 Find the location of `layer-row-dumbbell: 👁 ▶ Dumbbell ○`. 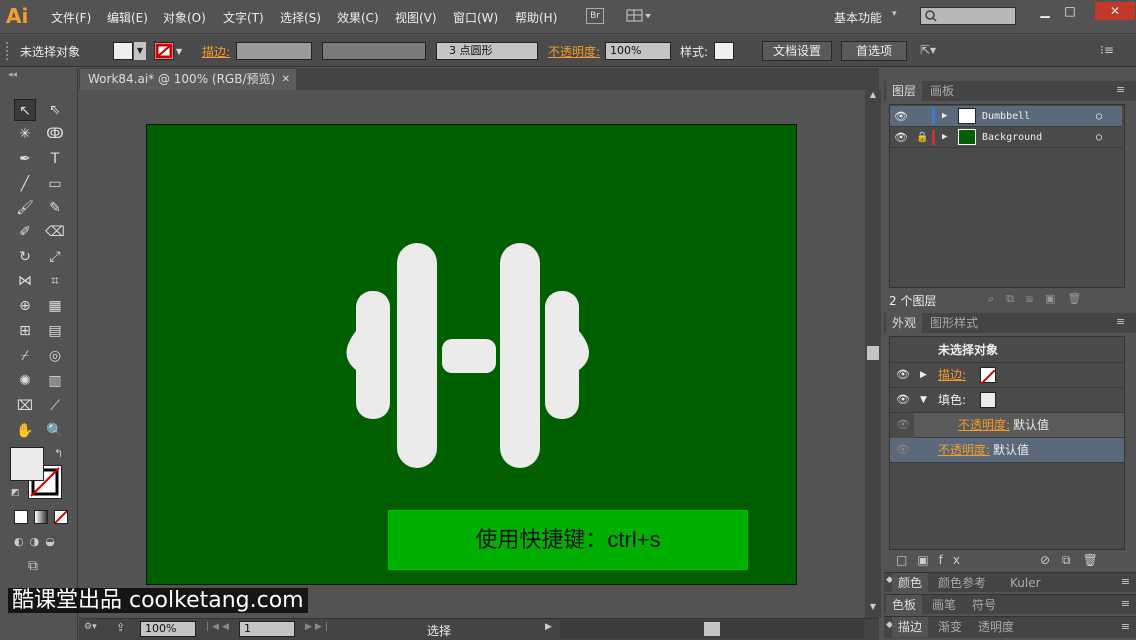

layer-row-dumbbell: 👁 ▶ Dumbbell ○ is located at coordinates (1006, 116).